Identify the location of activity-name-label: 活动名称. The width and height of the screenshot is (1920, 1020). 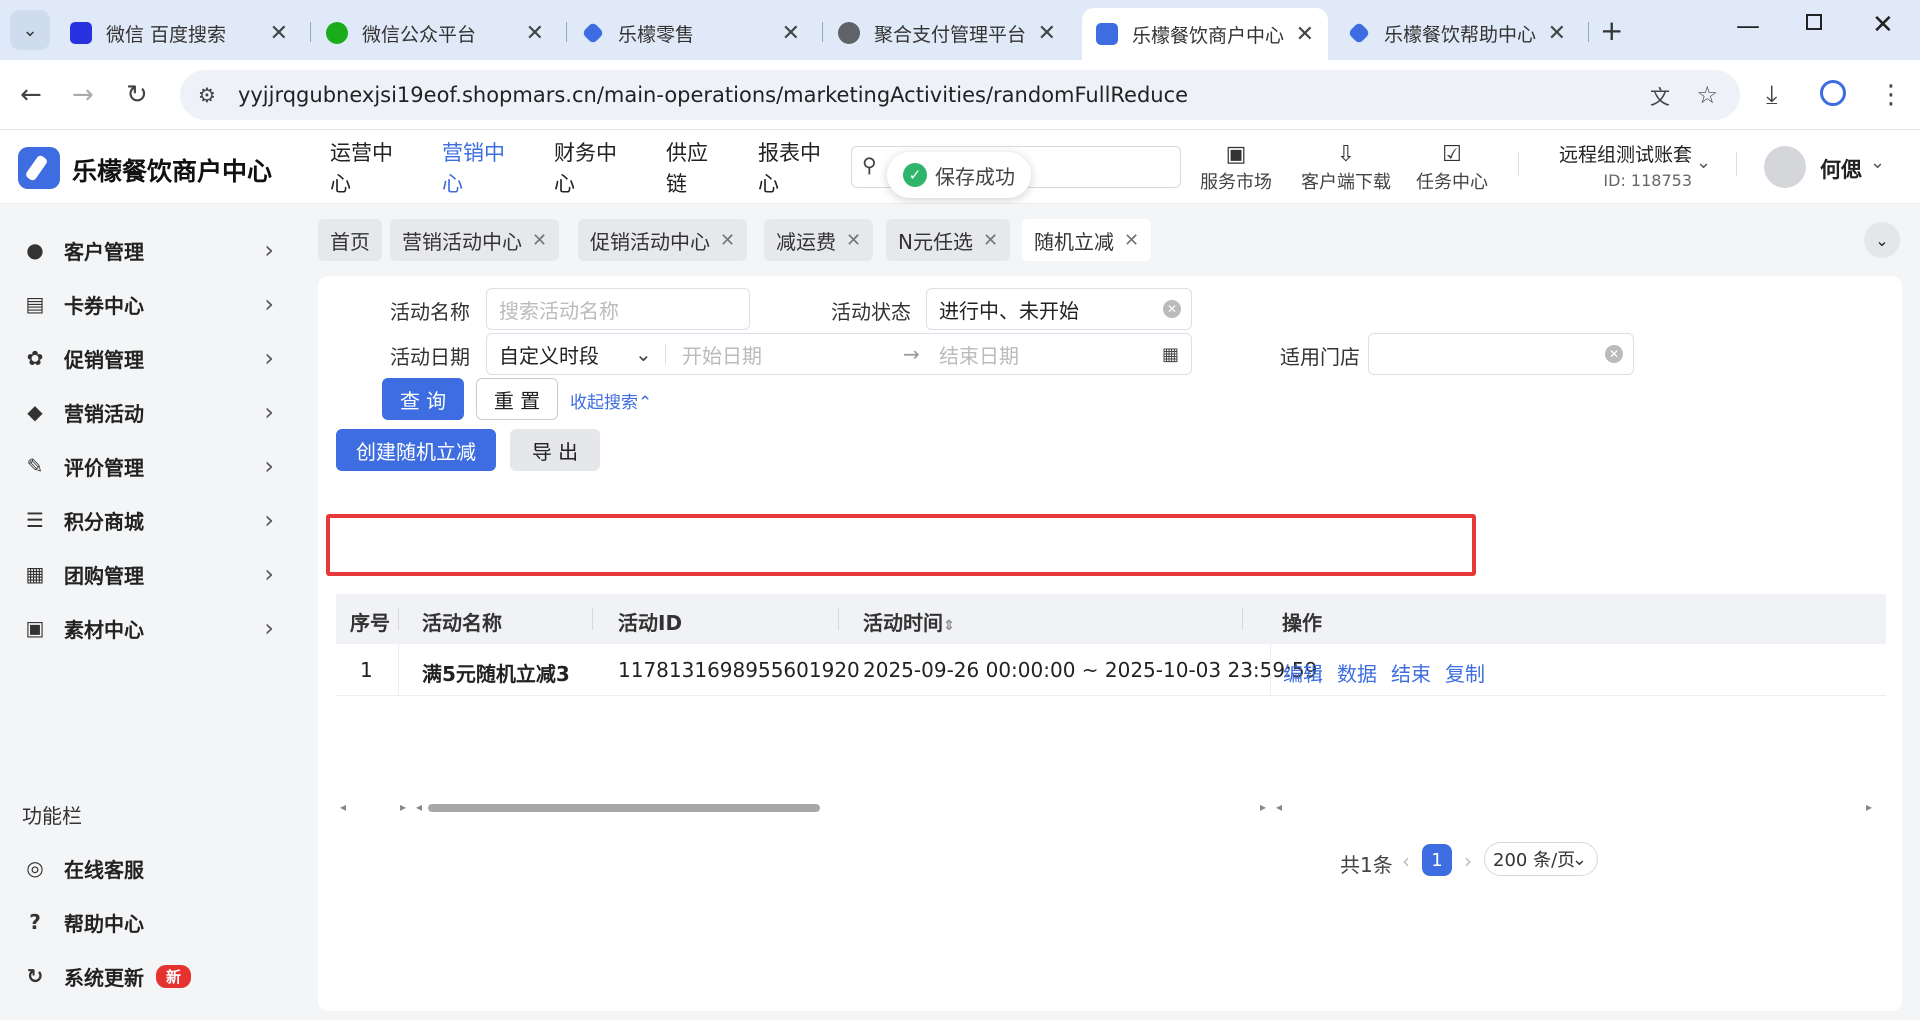
(430, 312).